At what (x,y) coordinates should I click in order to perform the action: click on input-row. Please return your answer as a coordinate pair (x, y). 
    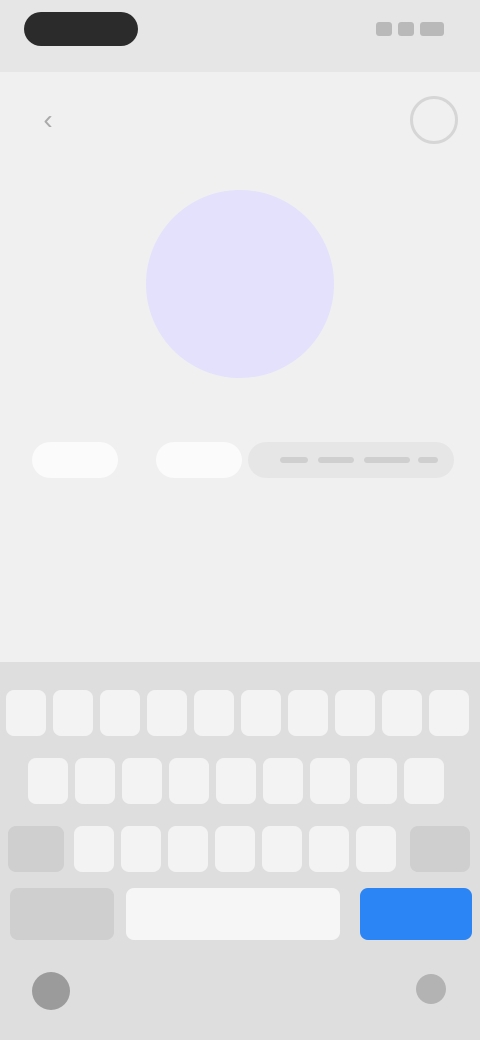
    Looking at the image, I should click on (240, 460).